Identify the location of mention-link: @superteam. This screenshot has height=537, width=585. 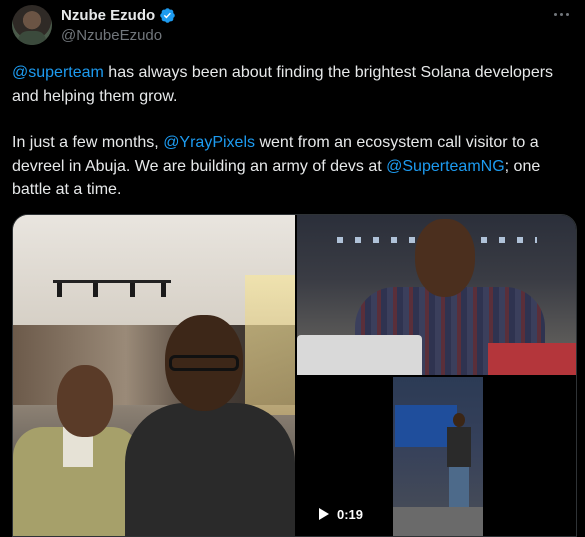
(58, 72).